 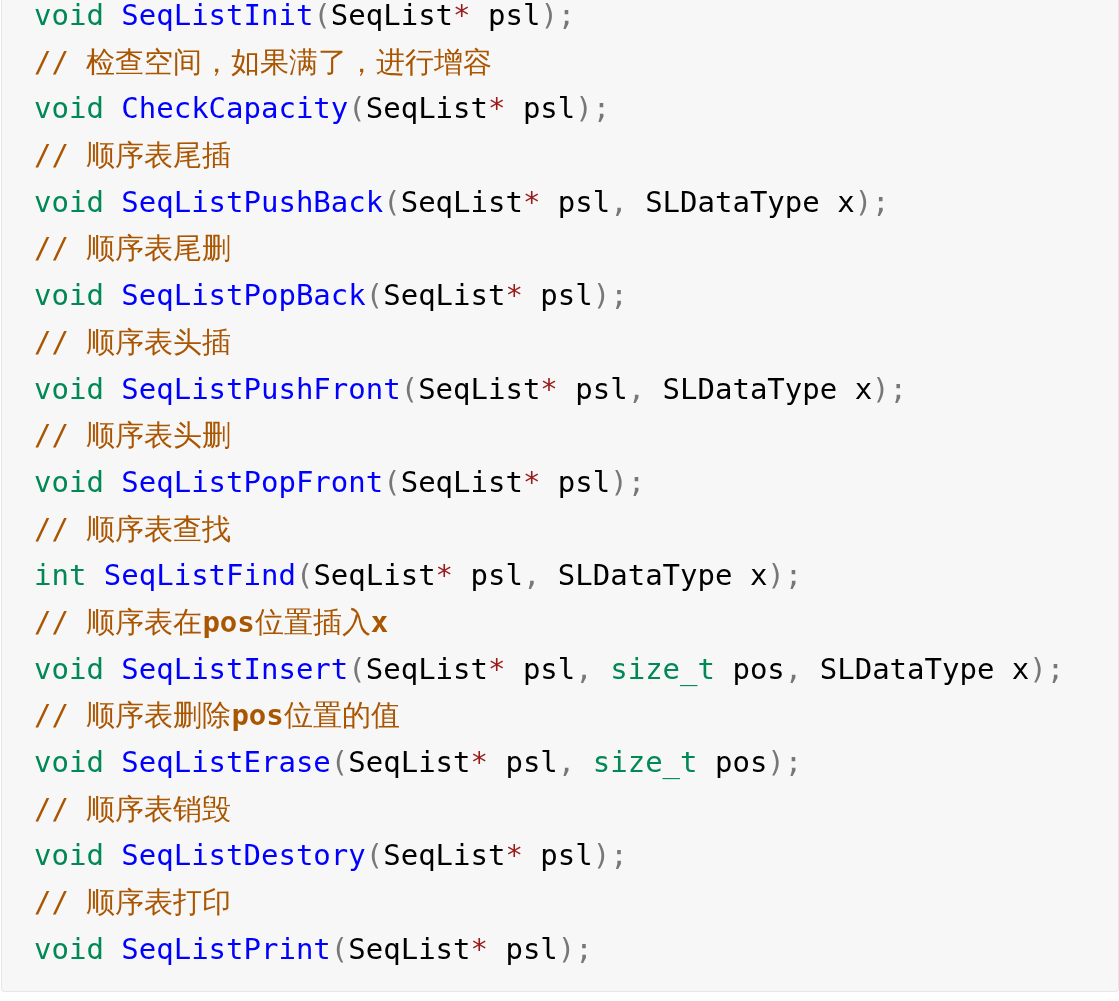 What do you see at coordinates (418, 576) in the screenshot?
I see `code-line: int SeqListFind(SeqList* psl, SLDataType x);` at bounding box center [418, 576].